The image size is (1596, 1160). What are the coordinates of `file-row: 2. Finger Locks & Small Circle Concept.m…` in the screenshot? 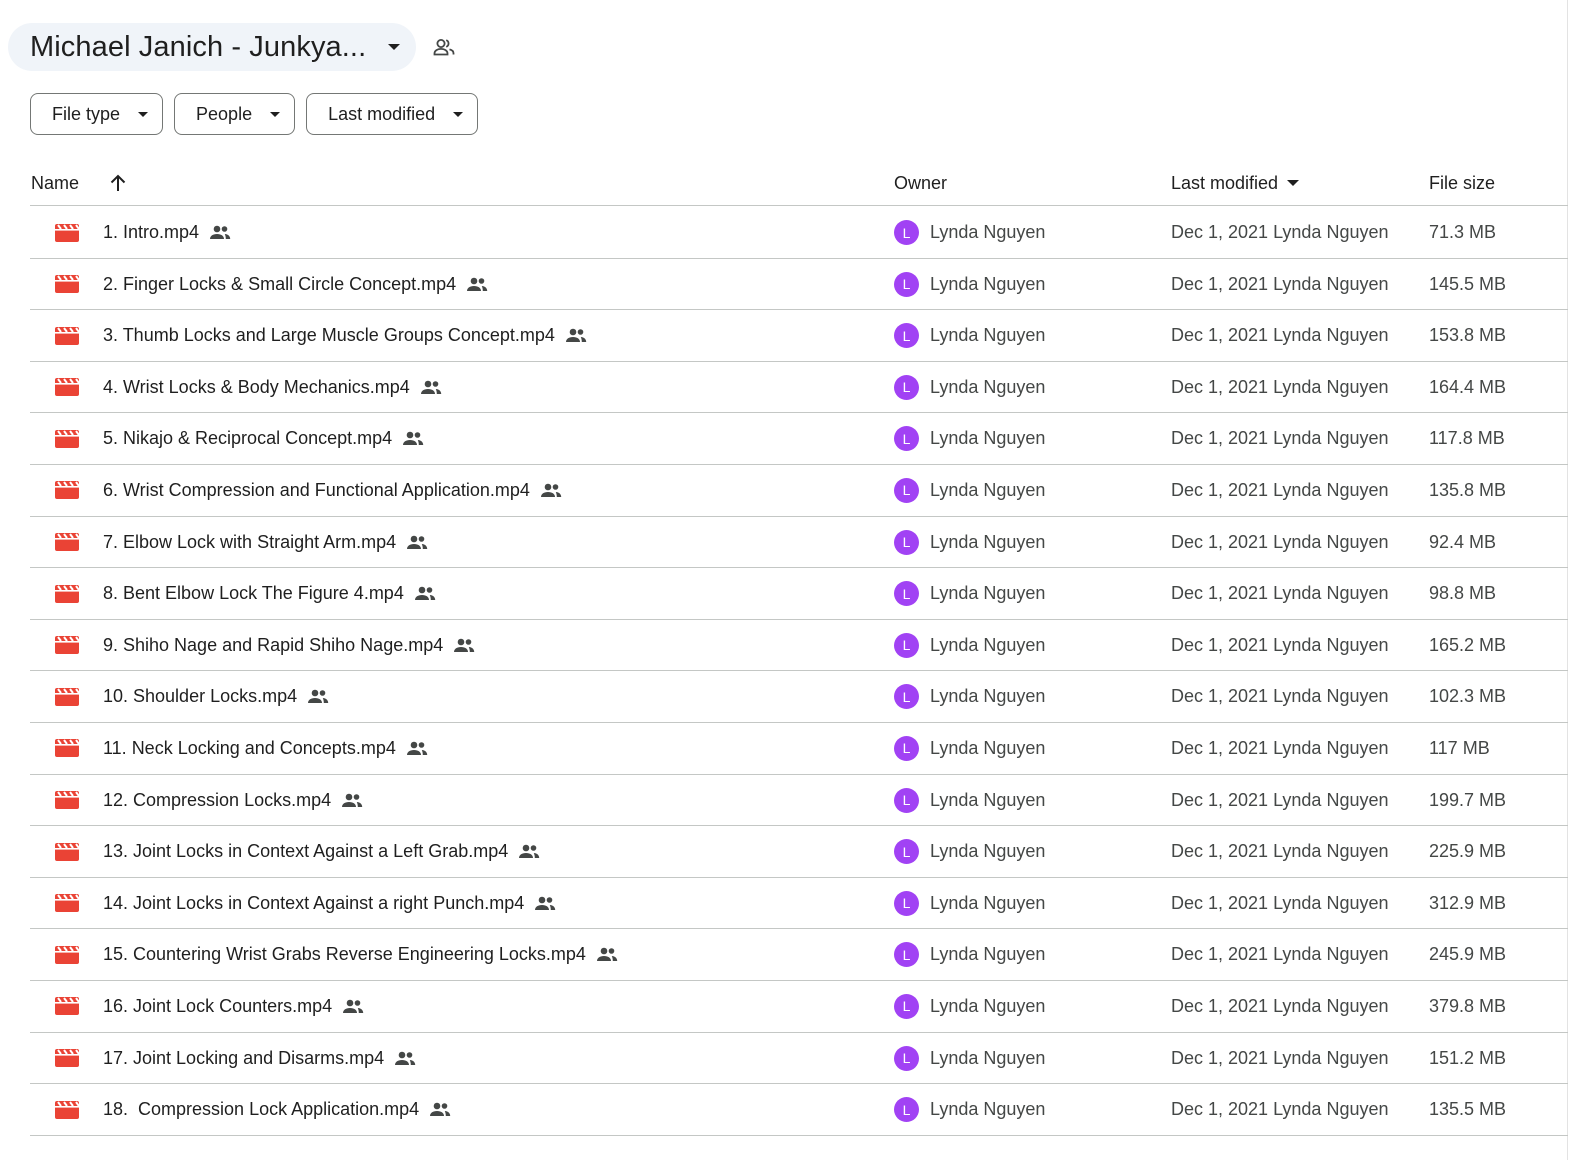 It's located at (799, 285).